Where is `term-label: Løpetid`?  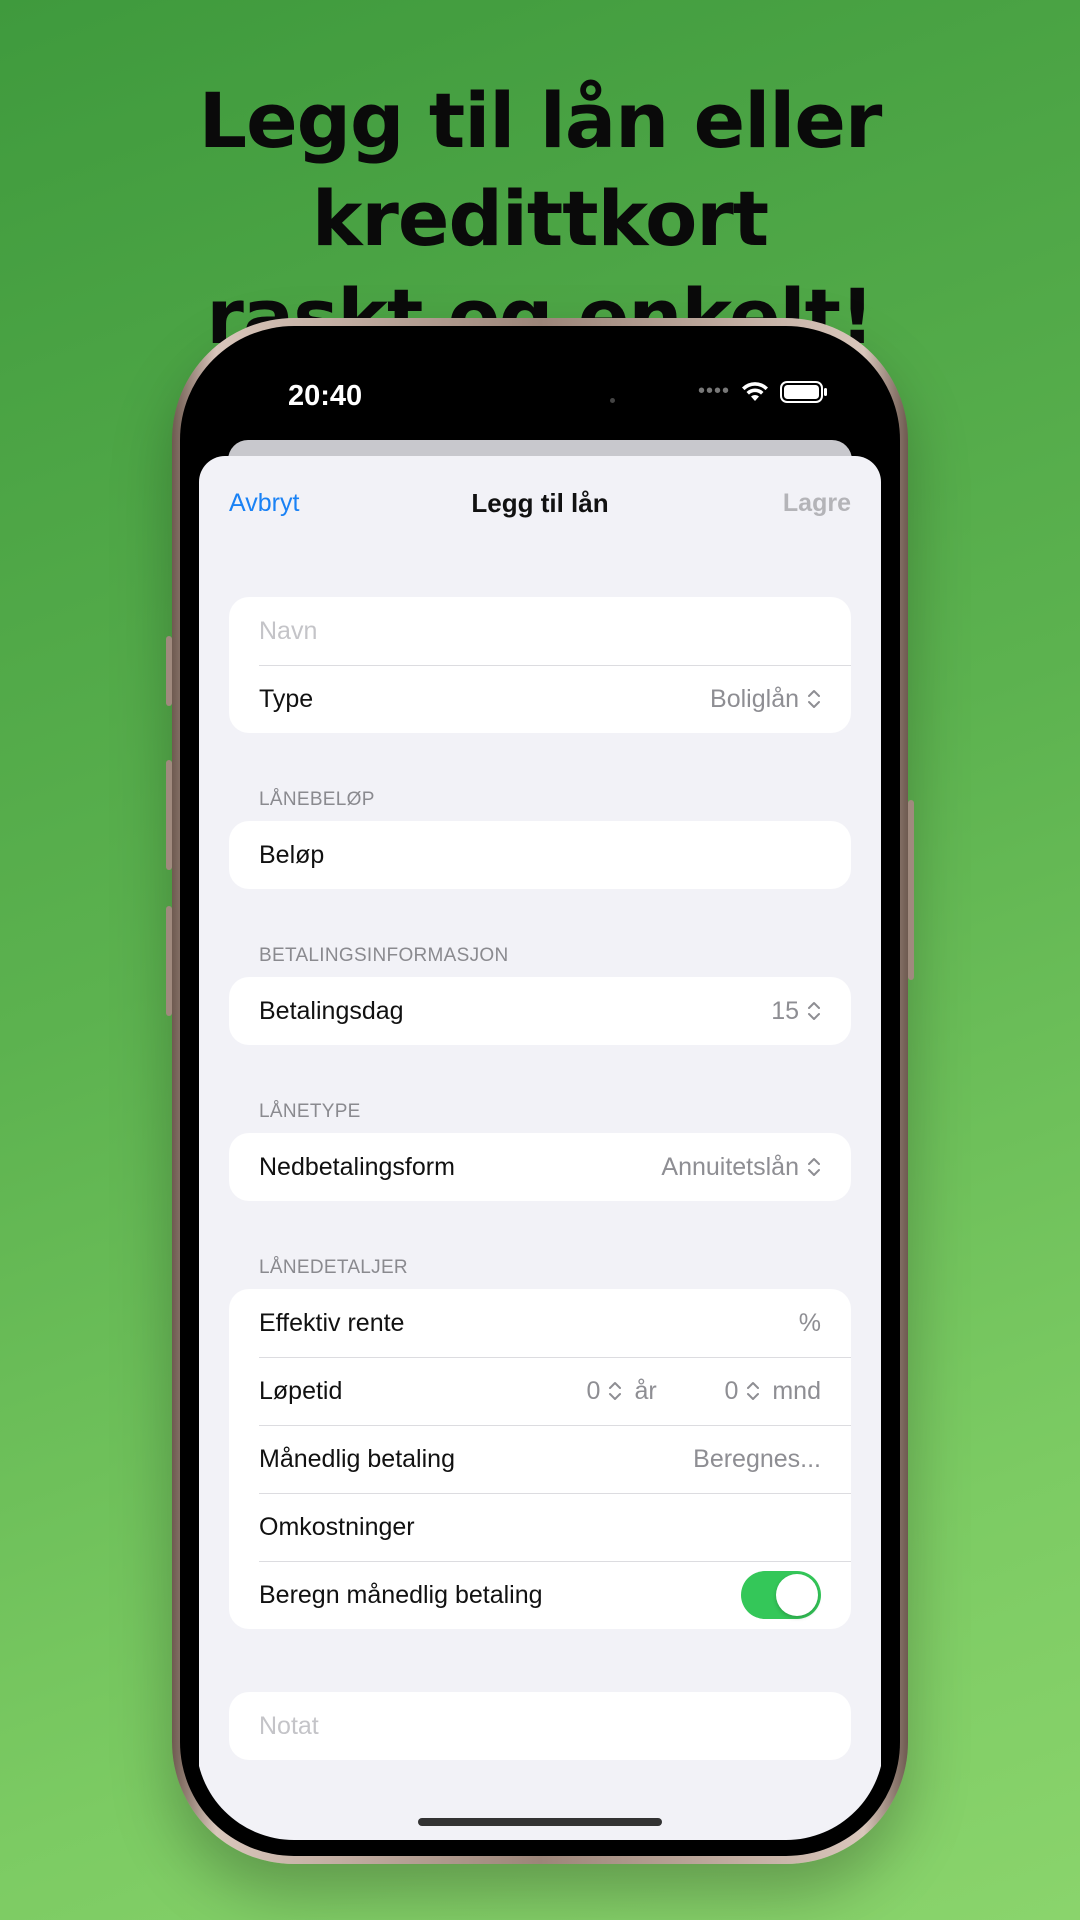 term-label: Løpetid is located at coordinates (301, 1390).